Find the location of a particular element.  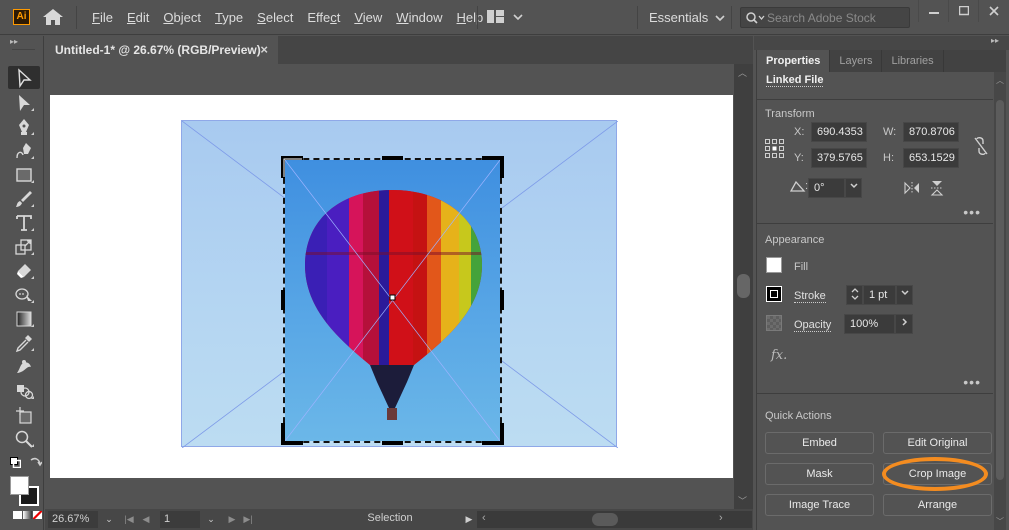

minimize-button is located at coordinates (933, 11).